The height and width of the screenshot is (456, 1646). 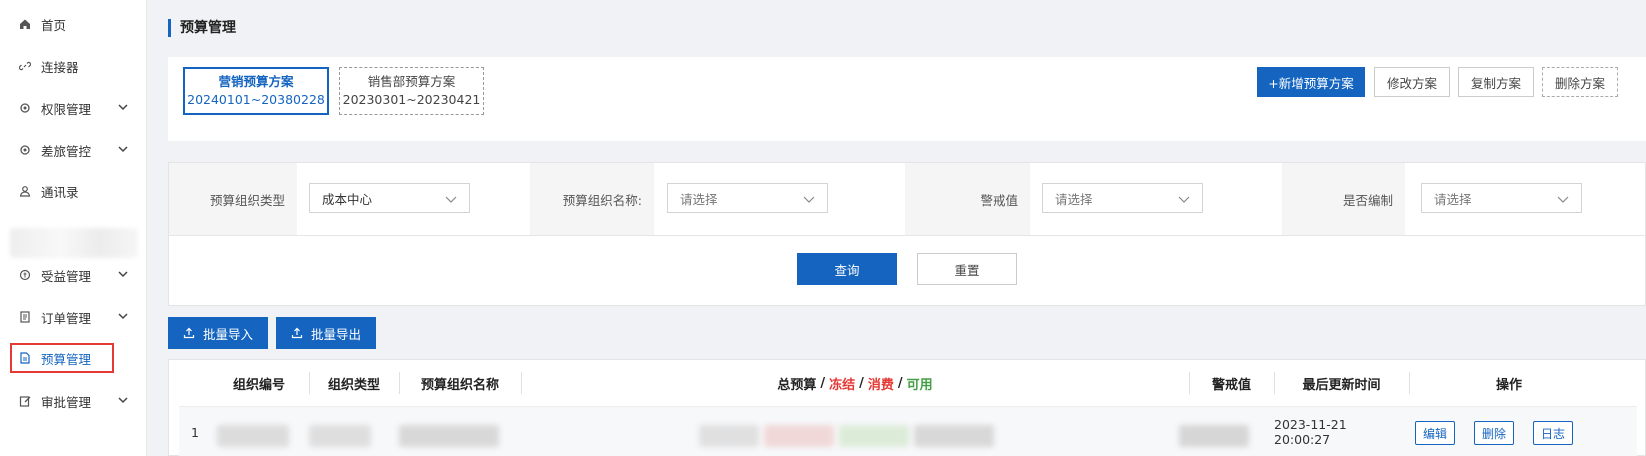 I want to click on bulk-export-label: 批量导出, so click(x=335, y=334).